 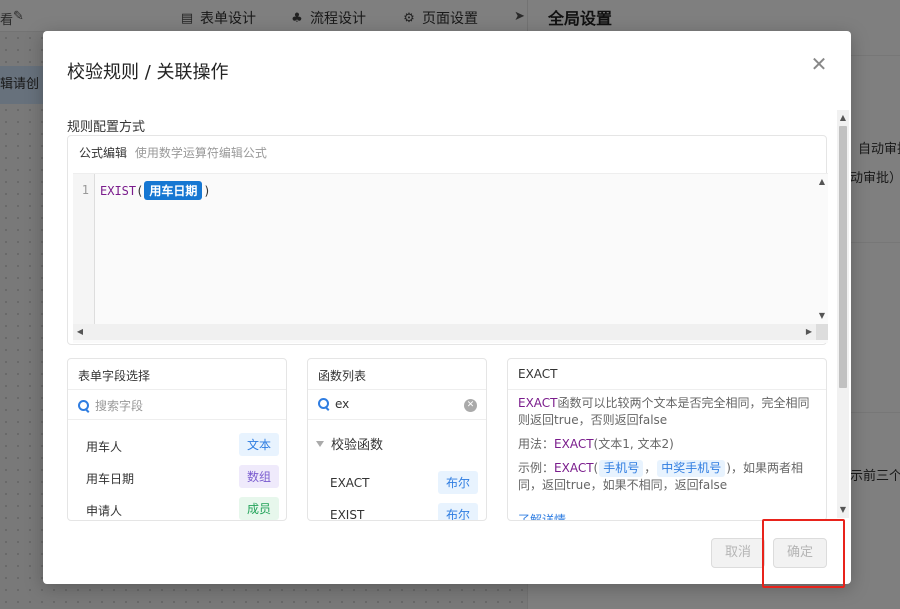 I want to click on search-placeholder: 搜索字段, so click(x=119, y=406).